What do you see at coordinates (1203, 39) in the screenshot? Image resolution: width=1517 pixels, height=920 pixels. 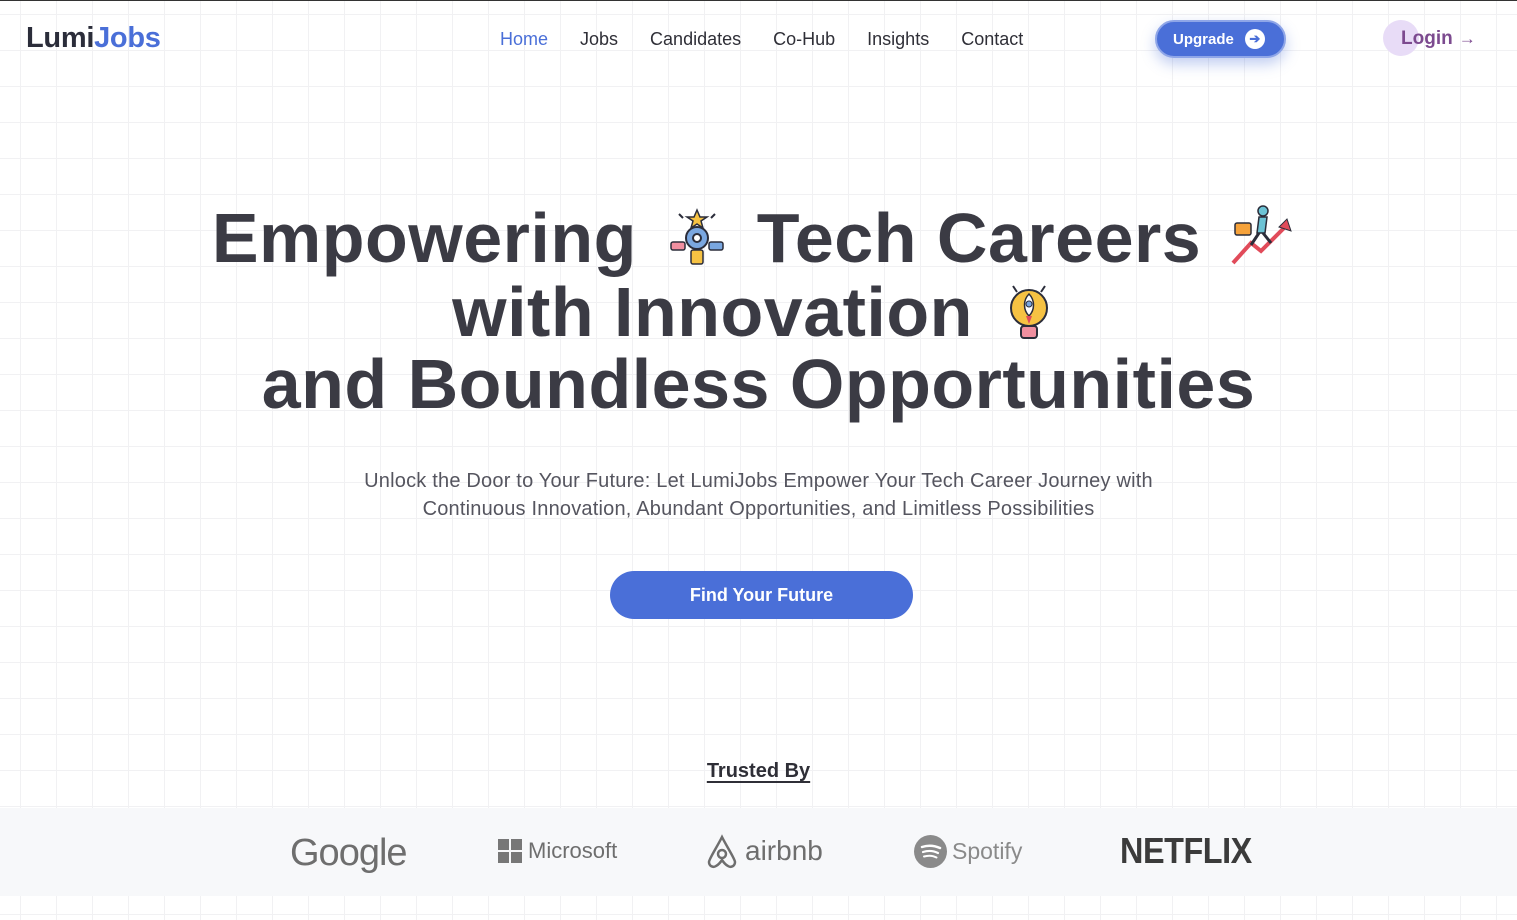 I see `upgrade-label: Upgrade` at bounding box center [1203, 39].